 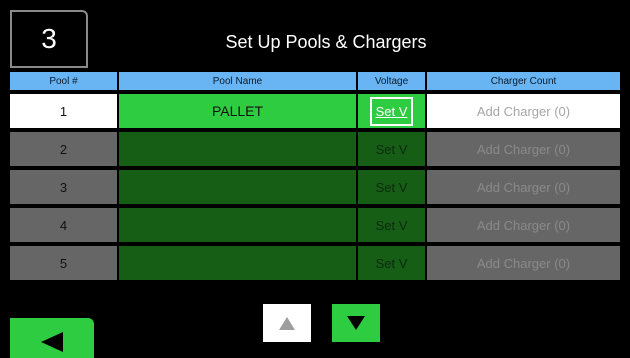 I want to click on table-row: 2 Set V Add Charger (0), so click(x=315, y=149).